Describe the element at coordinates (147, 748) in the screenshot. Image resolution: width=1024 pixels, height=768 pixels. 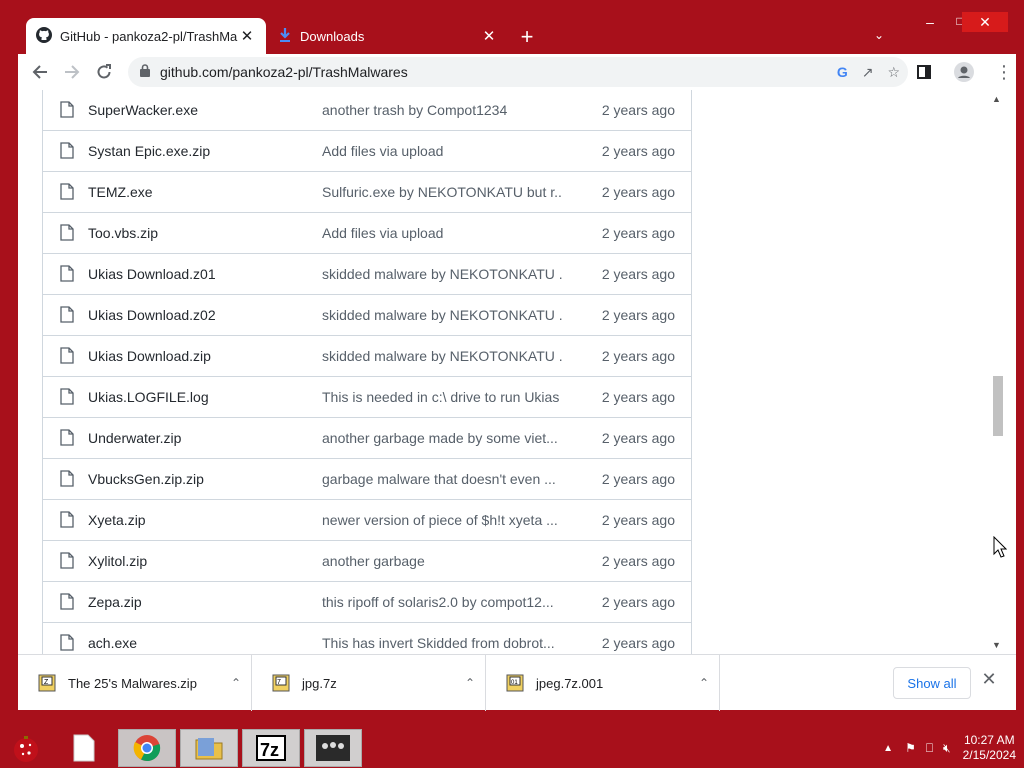
I see `chrome-taskbar-icon` at that location.